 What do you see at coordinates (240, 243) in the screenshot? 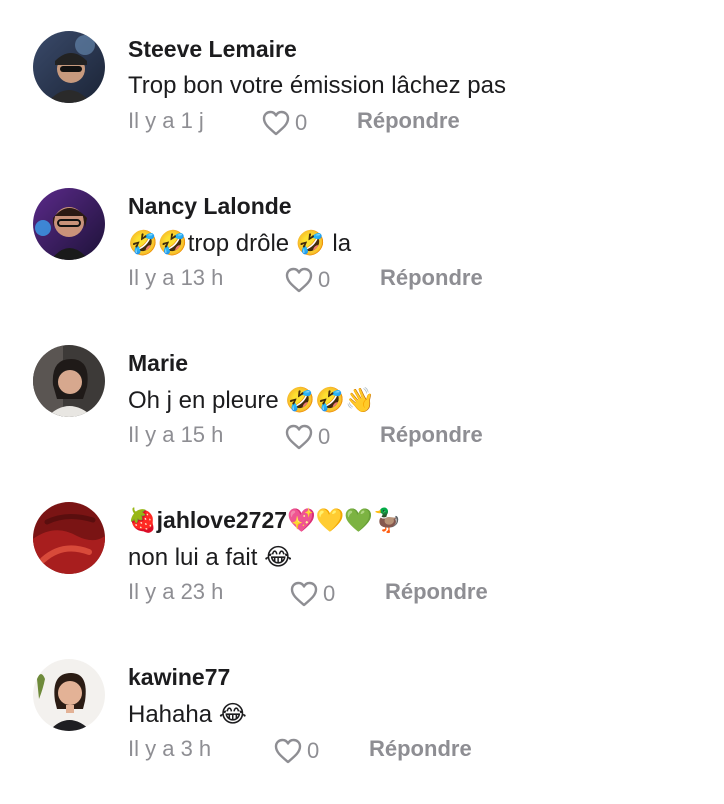
I see `comment-text: 🤣🤣trop drôle 🤣 la` at bounding box center [240, 243].